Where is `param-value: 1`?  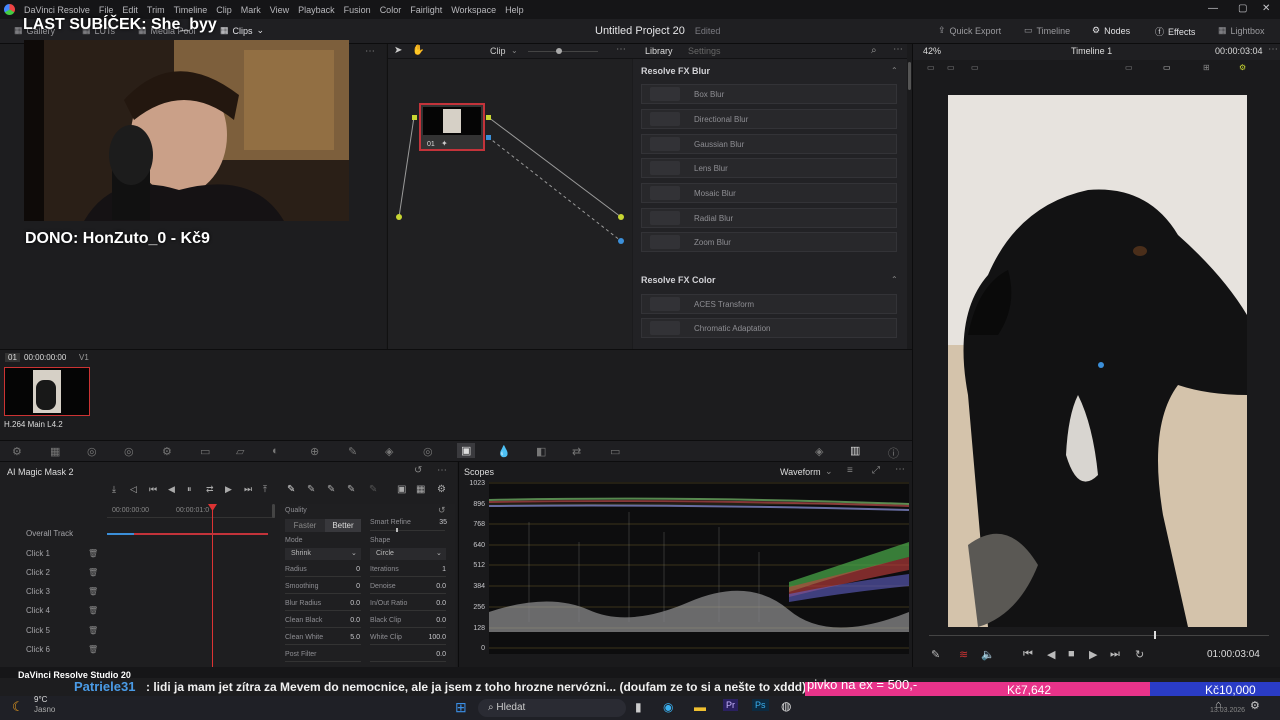 param-value: 1 is located at coordinates (430, 569).